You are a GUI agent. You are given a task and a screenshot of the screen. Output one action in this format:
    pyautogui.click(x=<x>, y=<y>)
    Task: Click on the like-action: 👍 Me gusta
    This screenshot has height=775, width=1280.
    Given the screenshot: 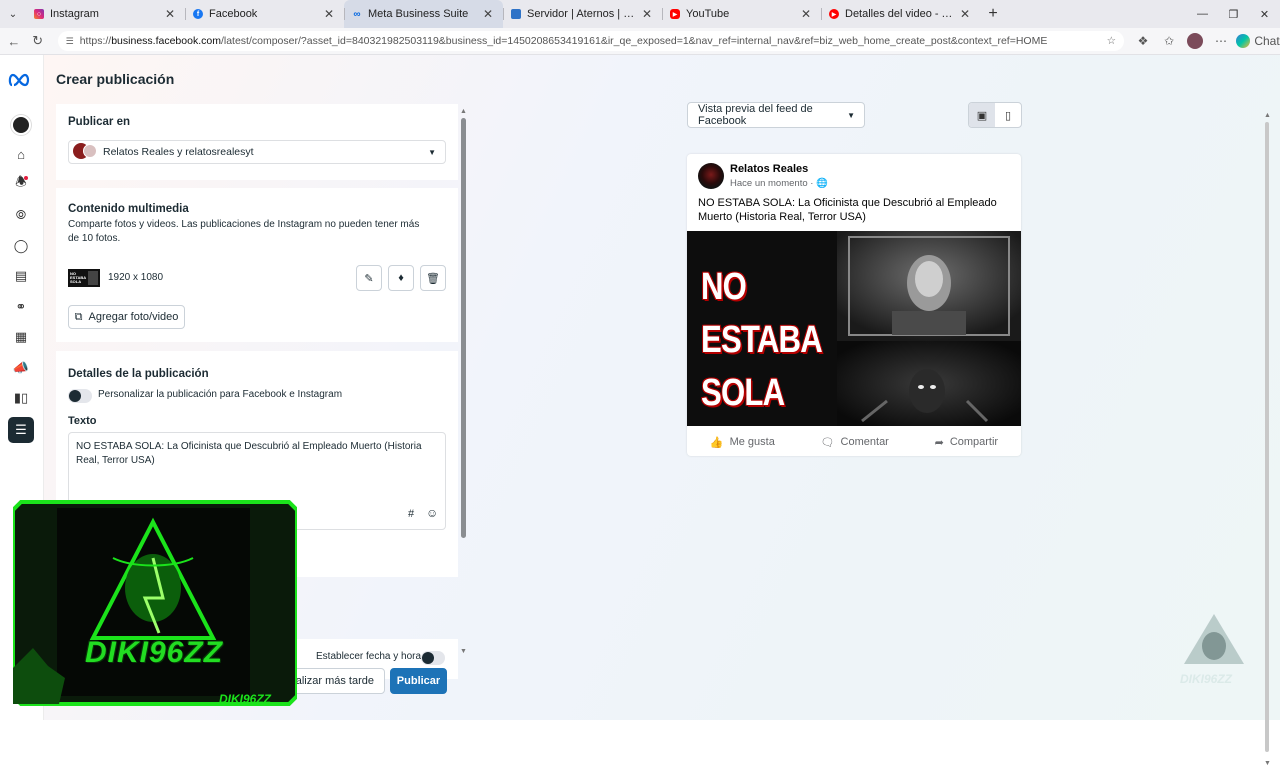 What is the action you would take?
    pyautogui.click(x=742, y=442)
    